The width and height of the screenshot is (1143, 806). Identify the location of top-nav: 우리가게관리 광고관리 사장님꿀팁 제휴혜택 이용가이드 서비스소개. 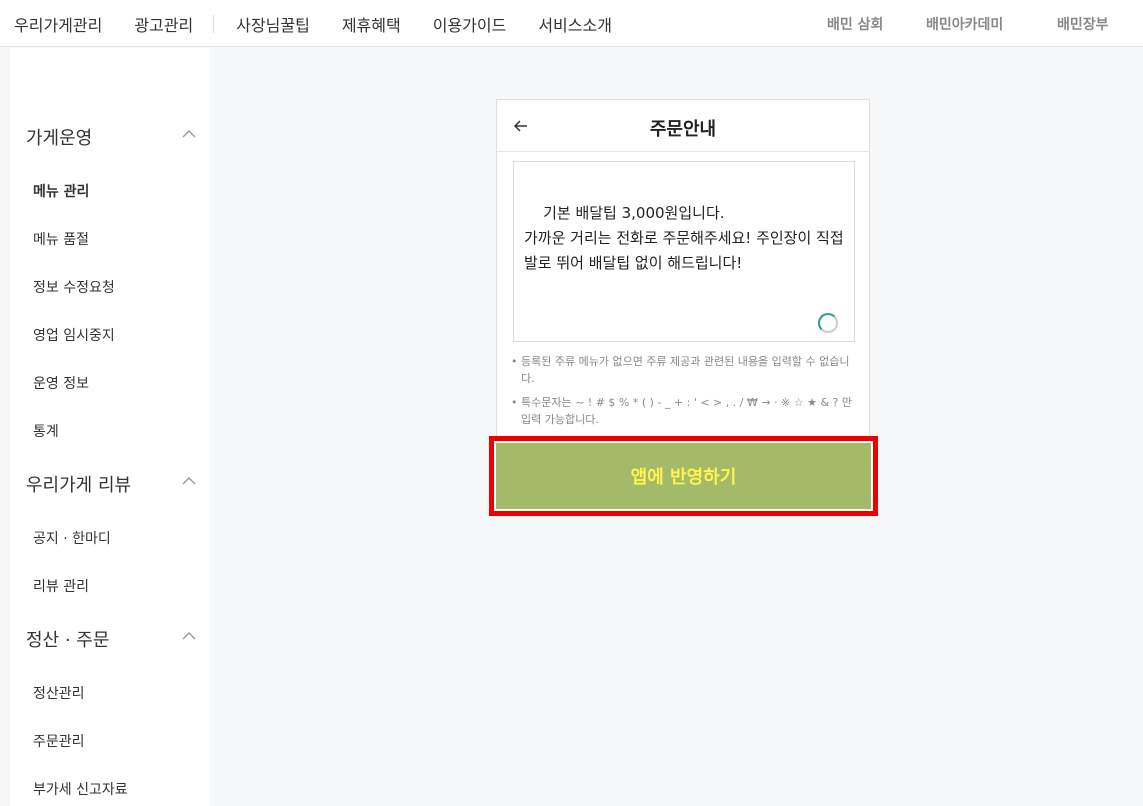
(329, 23).